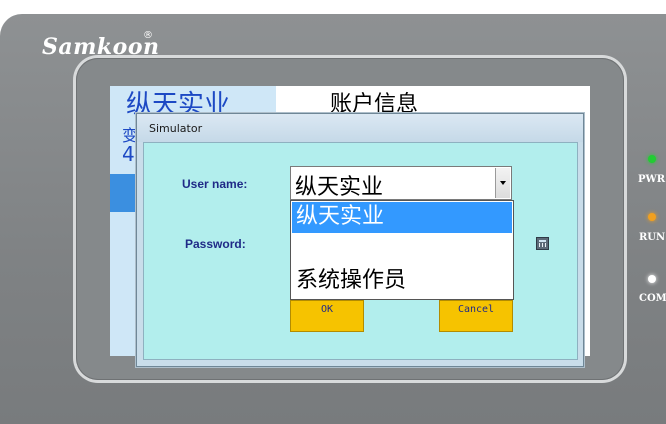 The image size is (666, 424). What do you see at coordinates (339, 187) in the screenshot?
I see `user-name-value: 纵天实业` at bounding box center [339, 187].